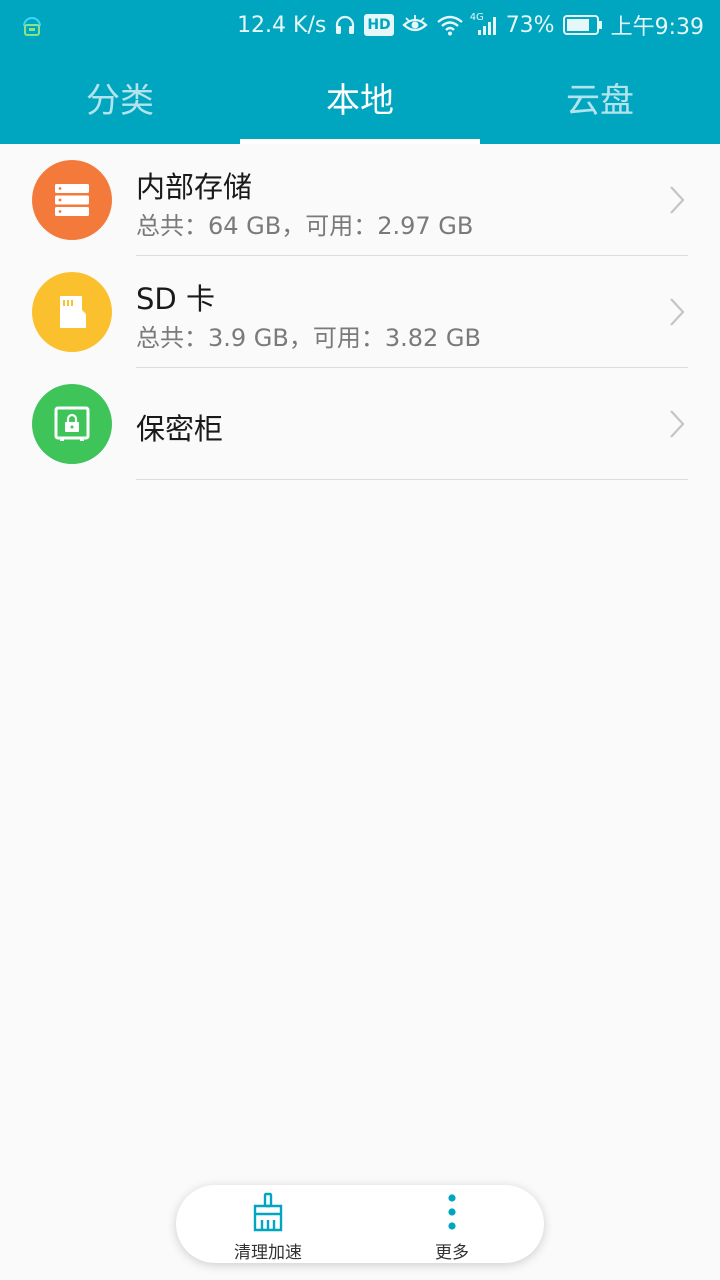 The height and width of the screenshot is (1280, 720). Describe the element at coordinates (72, 312) in the screenshot. I see `sd-card-icon` at that location.